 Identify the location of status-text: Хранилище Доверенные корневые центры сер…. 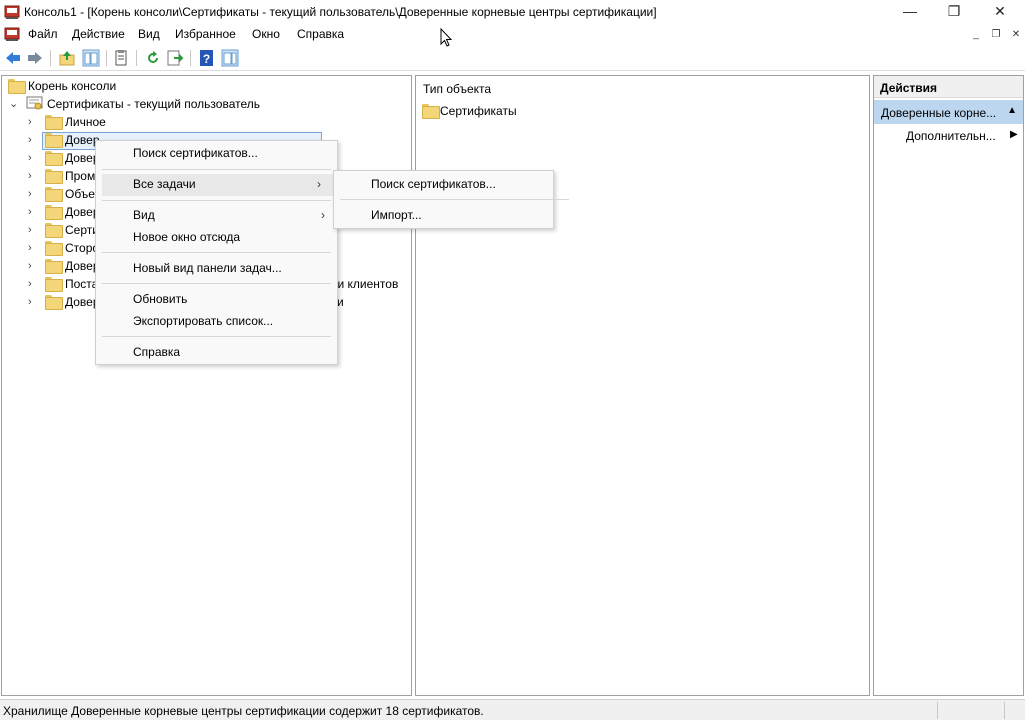
(243, 711).